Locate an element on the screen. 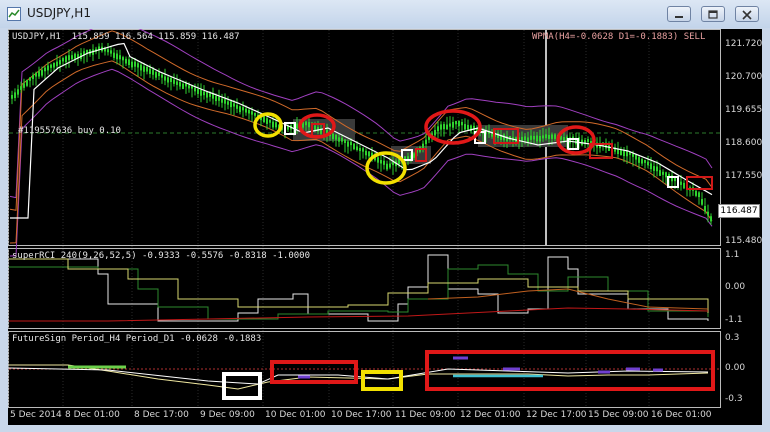  minimize-icon is located at coordinates (679, 17).